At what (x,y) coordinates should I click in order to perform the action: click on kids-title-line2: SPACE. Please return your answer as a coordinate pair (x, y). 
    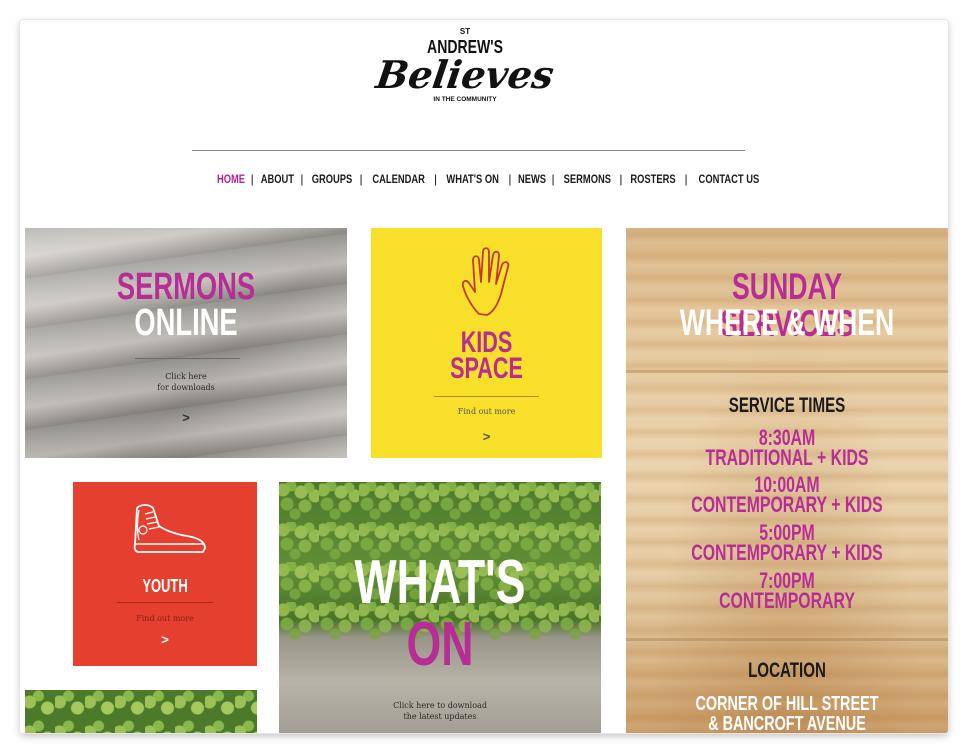
    Looking at the image, I should click on (486, 368).